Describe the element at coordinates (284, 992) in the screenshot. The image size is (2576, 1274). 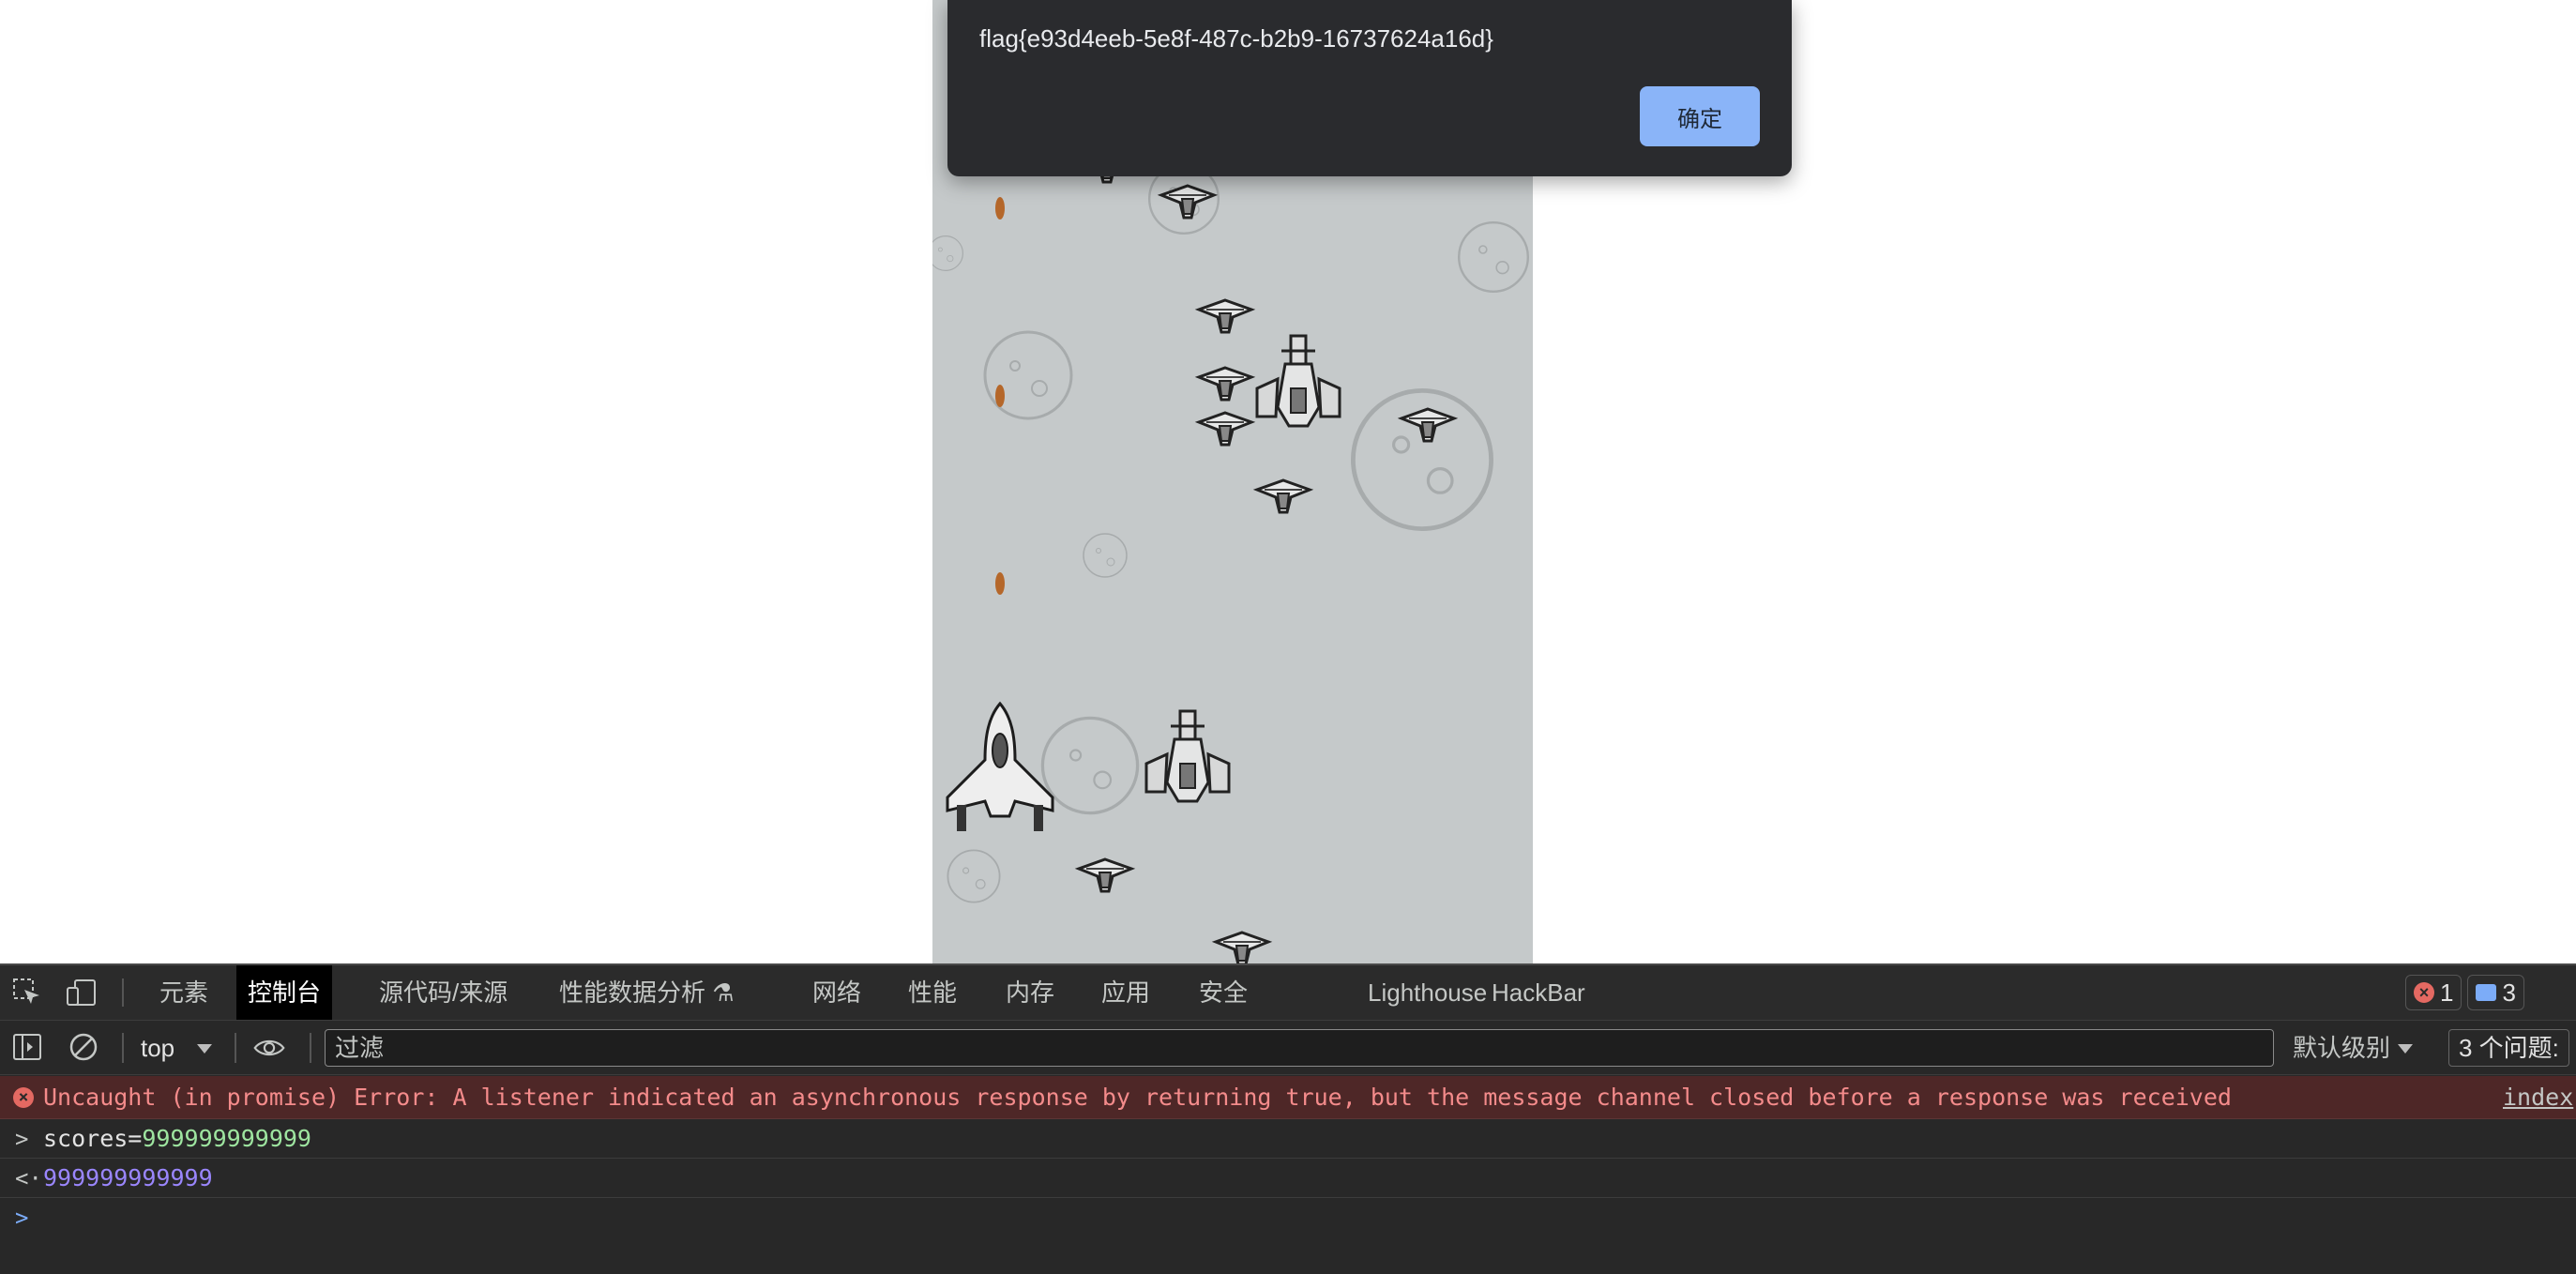
I see `tab-console: 控制台` at that location.